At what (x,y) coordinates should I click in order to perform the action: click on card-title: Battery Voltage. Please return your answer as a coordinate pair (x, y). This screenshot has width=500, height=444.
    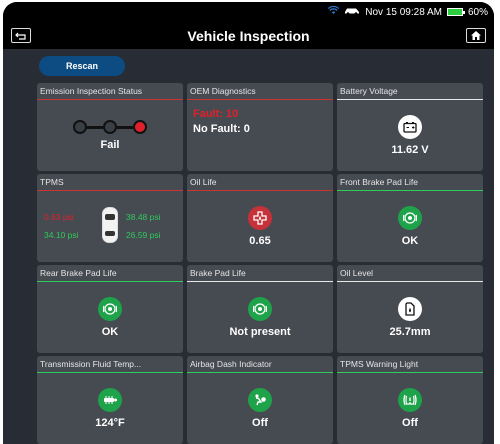
    Looking at the image, I should click on (410, 91).